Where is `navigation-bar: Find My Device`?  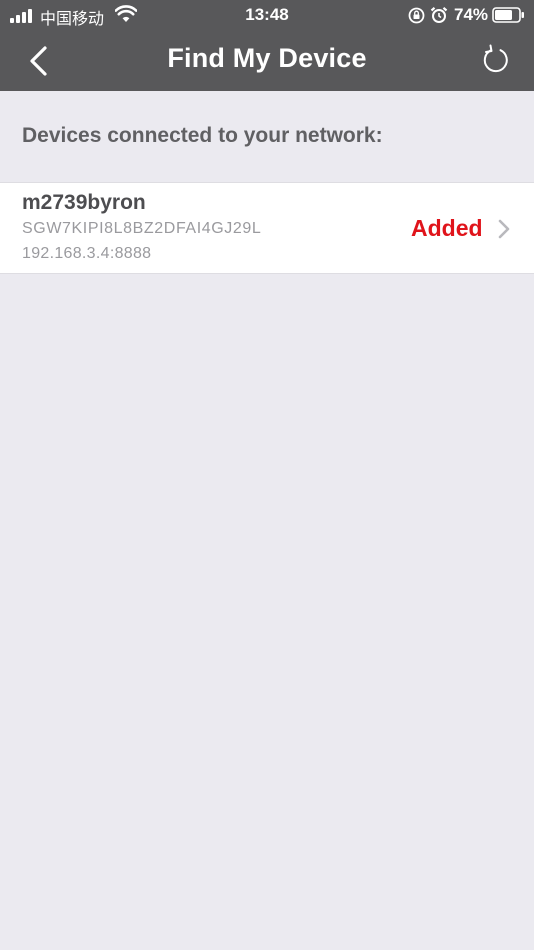 navigation-bar: Find My Device is located at coordinates (267, 60).